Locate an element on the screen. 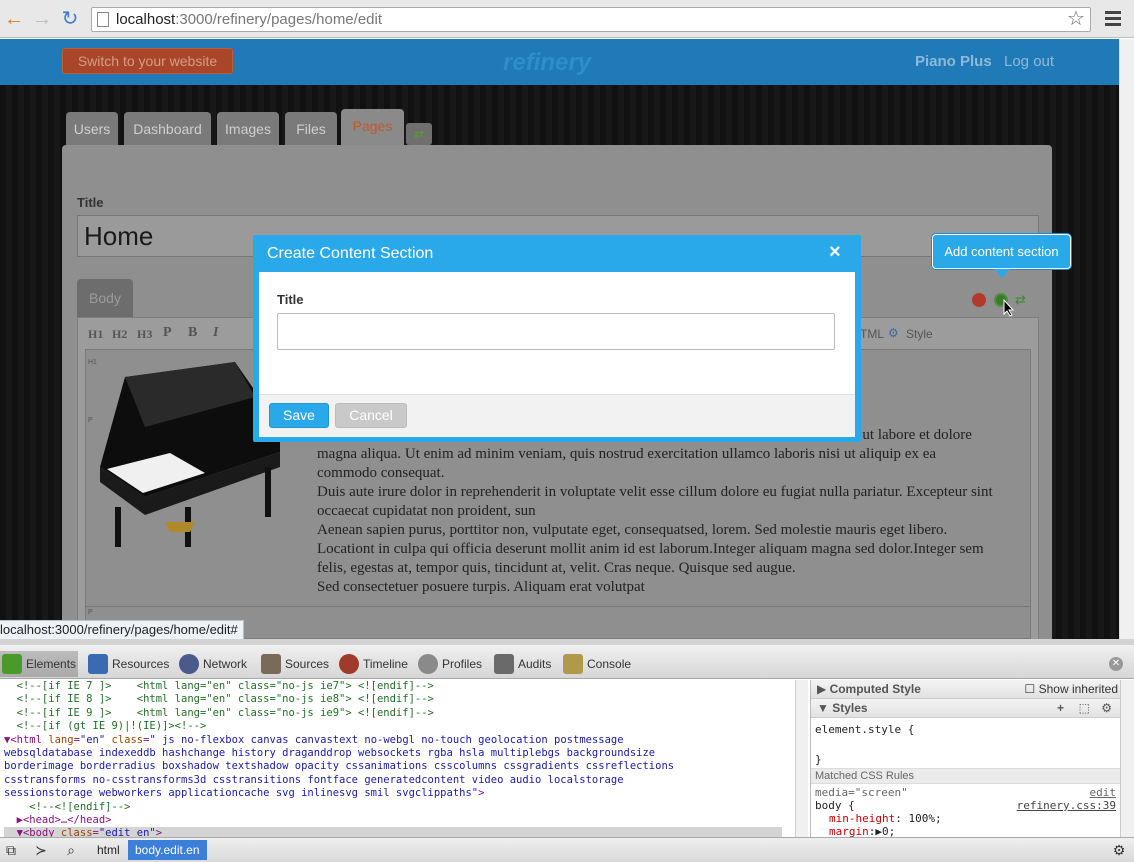  content-line: occaecat cupidatat non proident, sun is located at coordinates (426, 511).